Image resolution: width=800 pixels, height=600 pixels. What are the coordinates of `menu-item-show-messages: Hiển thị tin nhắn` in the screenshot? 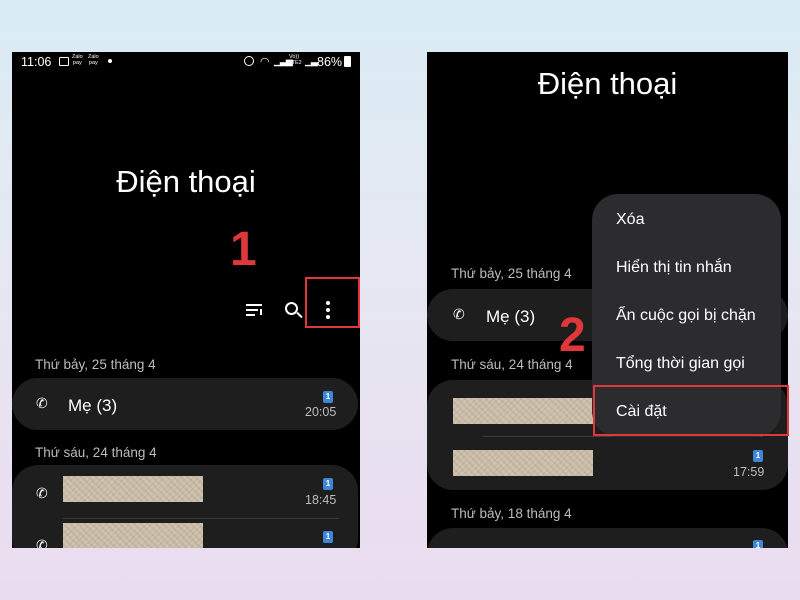 It's located at (674, 268).